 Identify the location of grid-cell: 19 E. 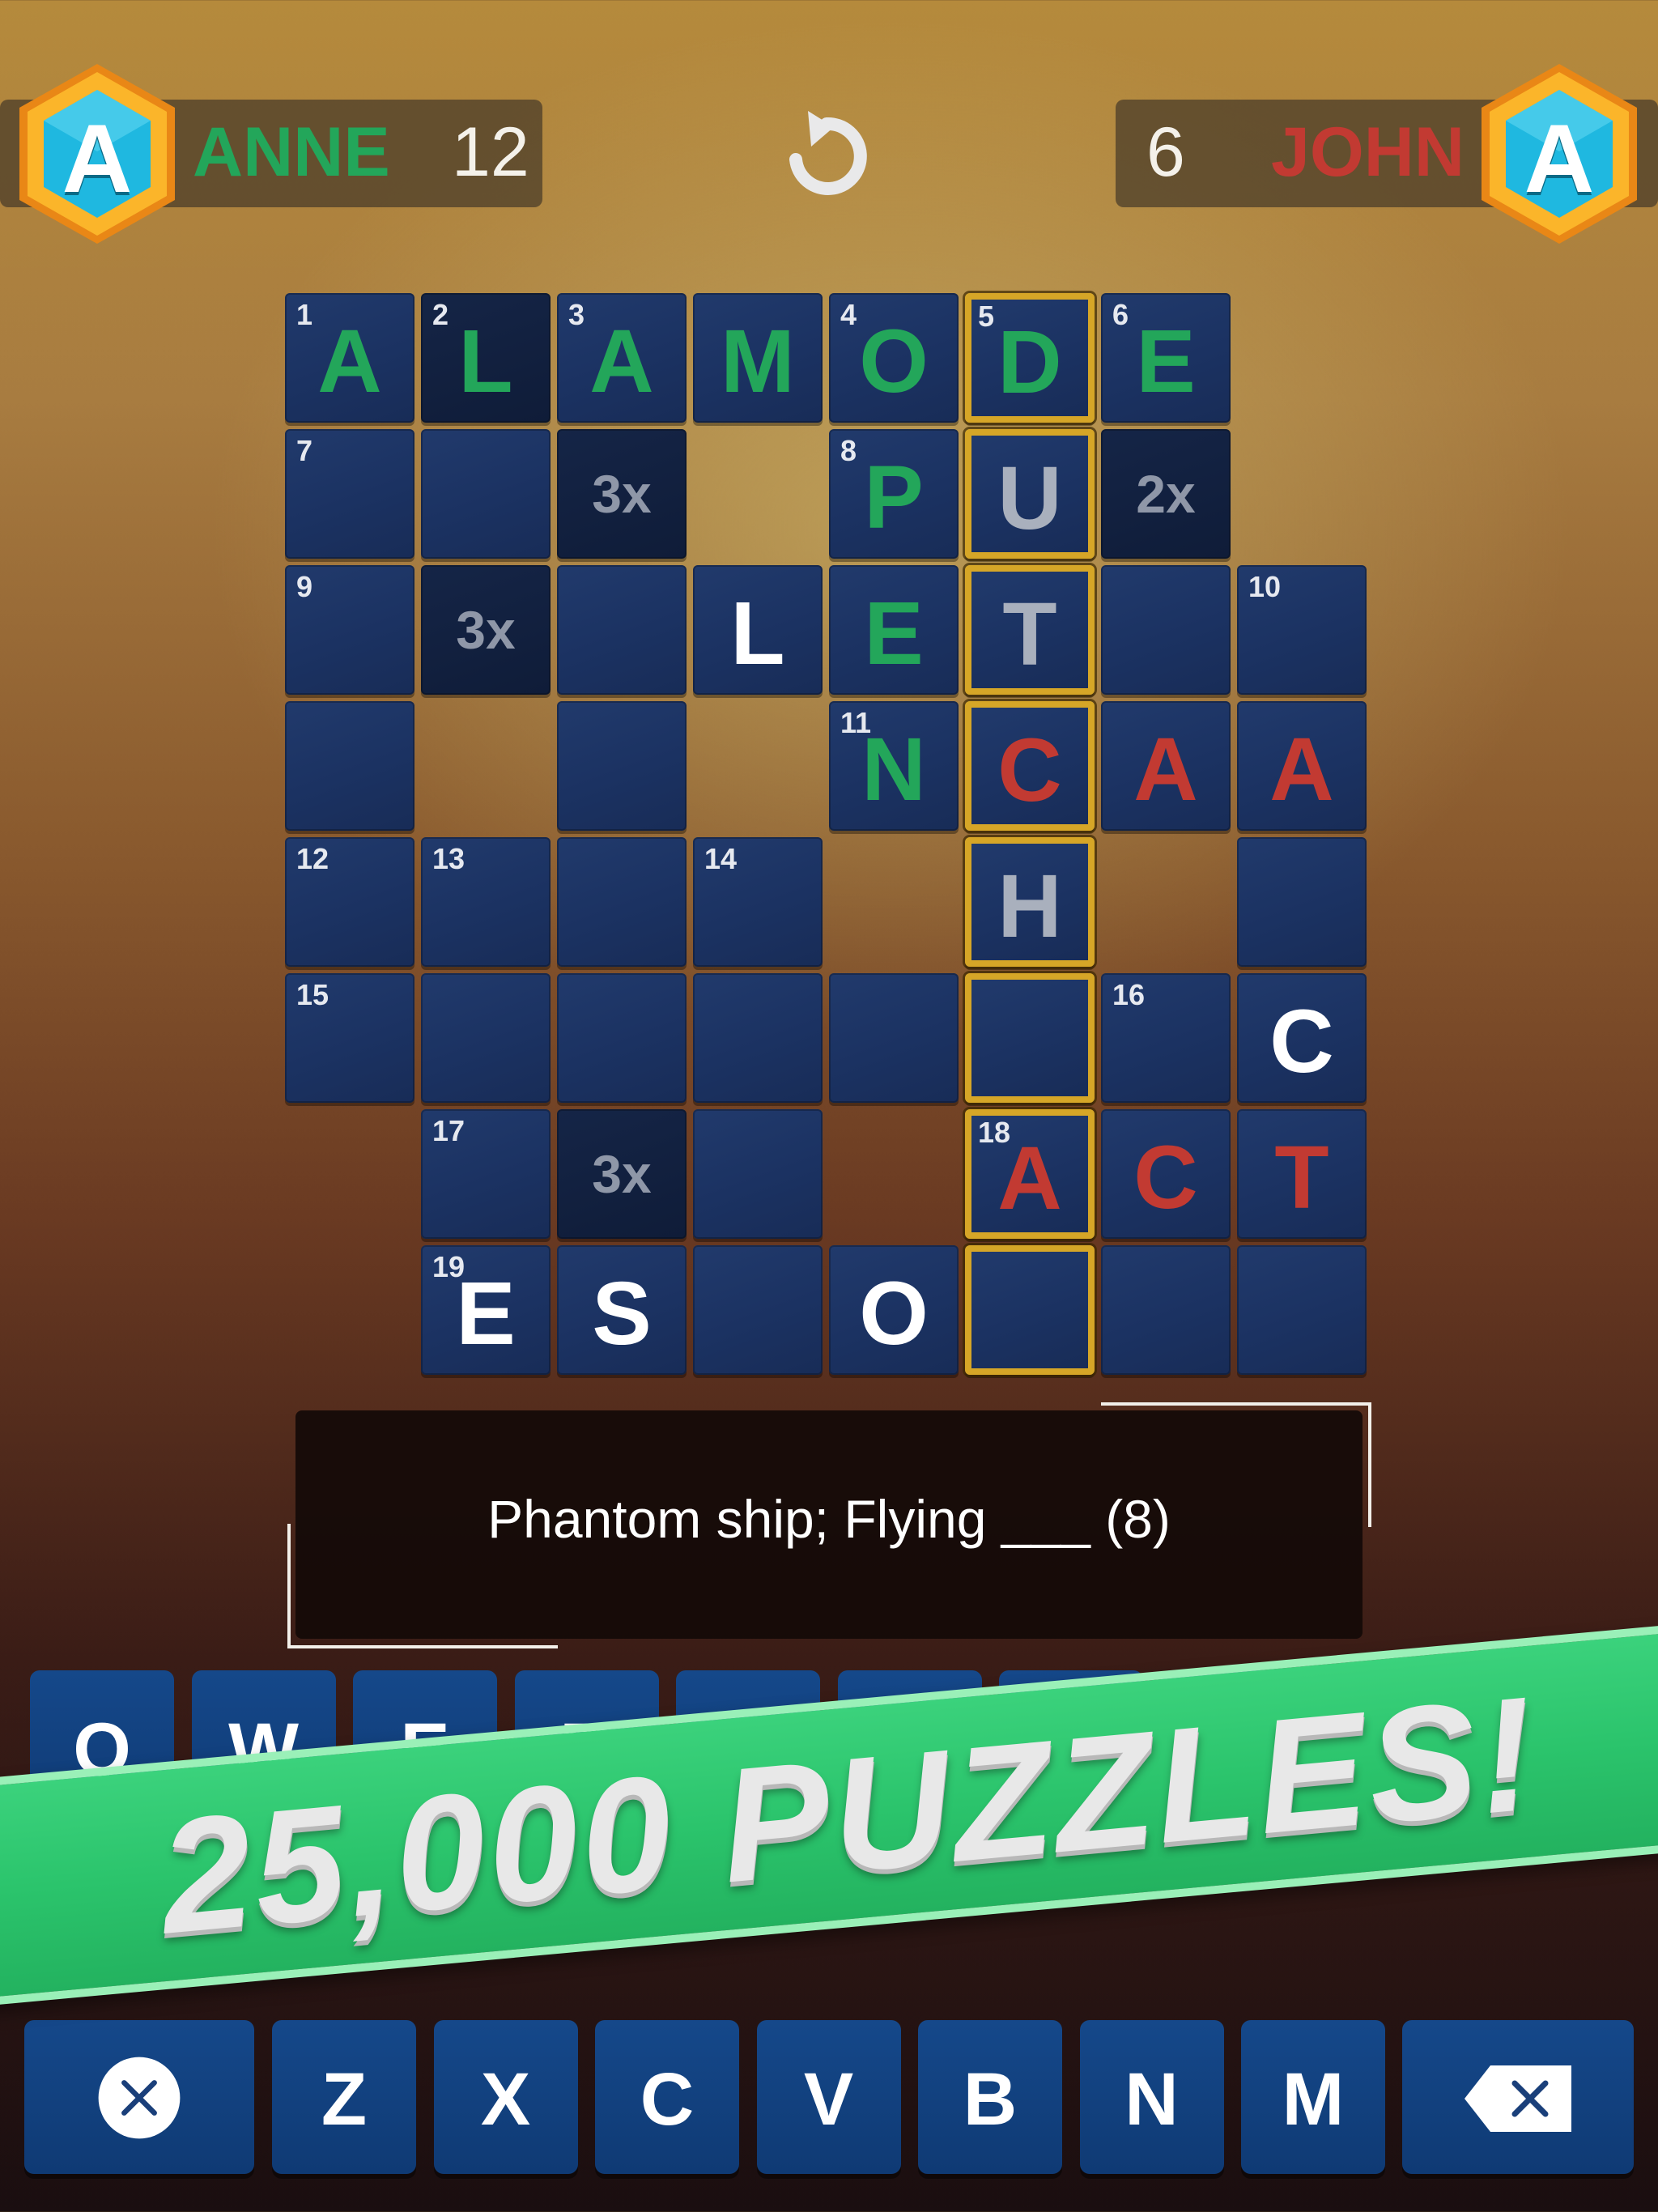
(486, 1310).